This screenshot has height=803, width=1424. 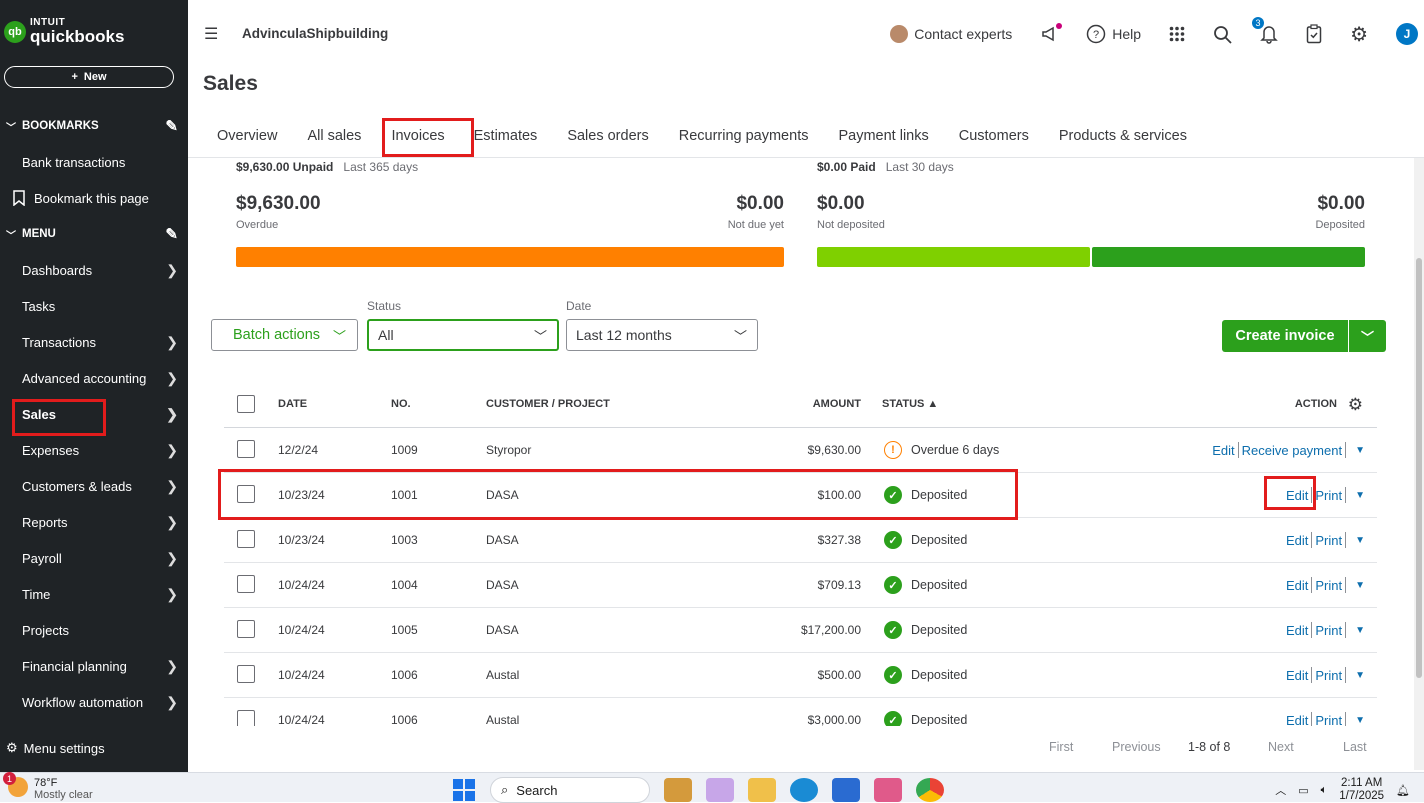 I want to click on create-invoice-dropdown-chevron-icon: ﹀, so click(x=1367, y=336).